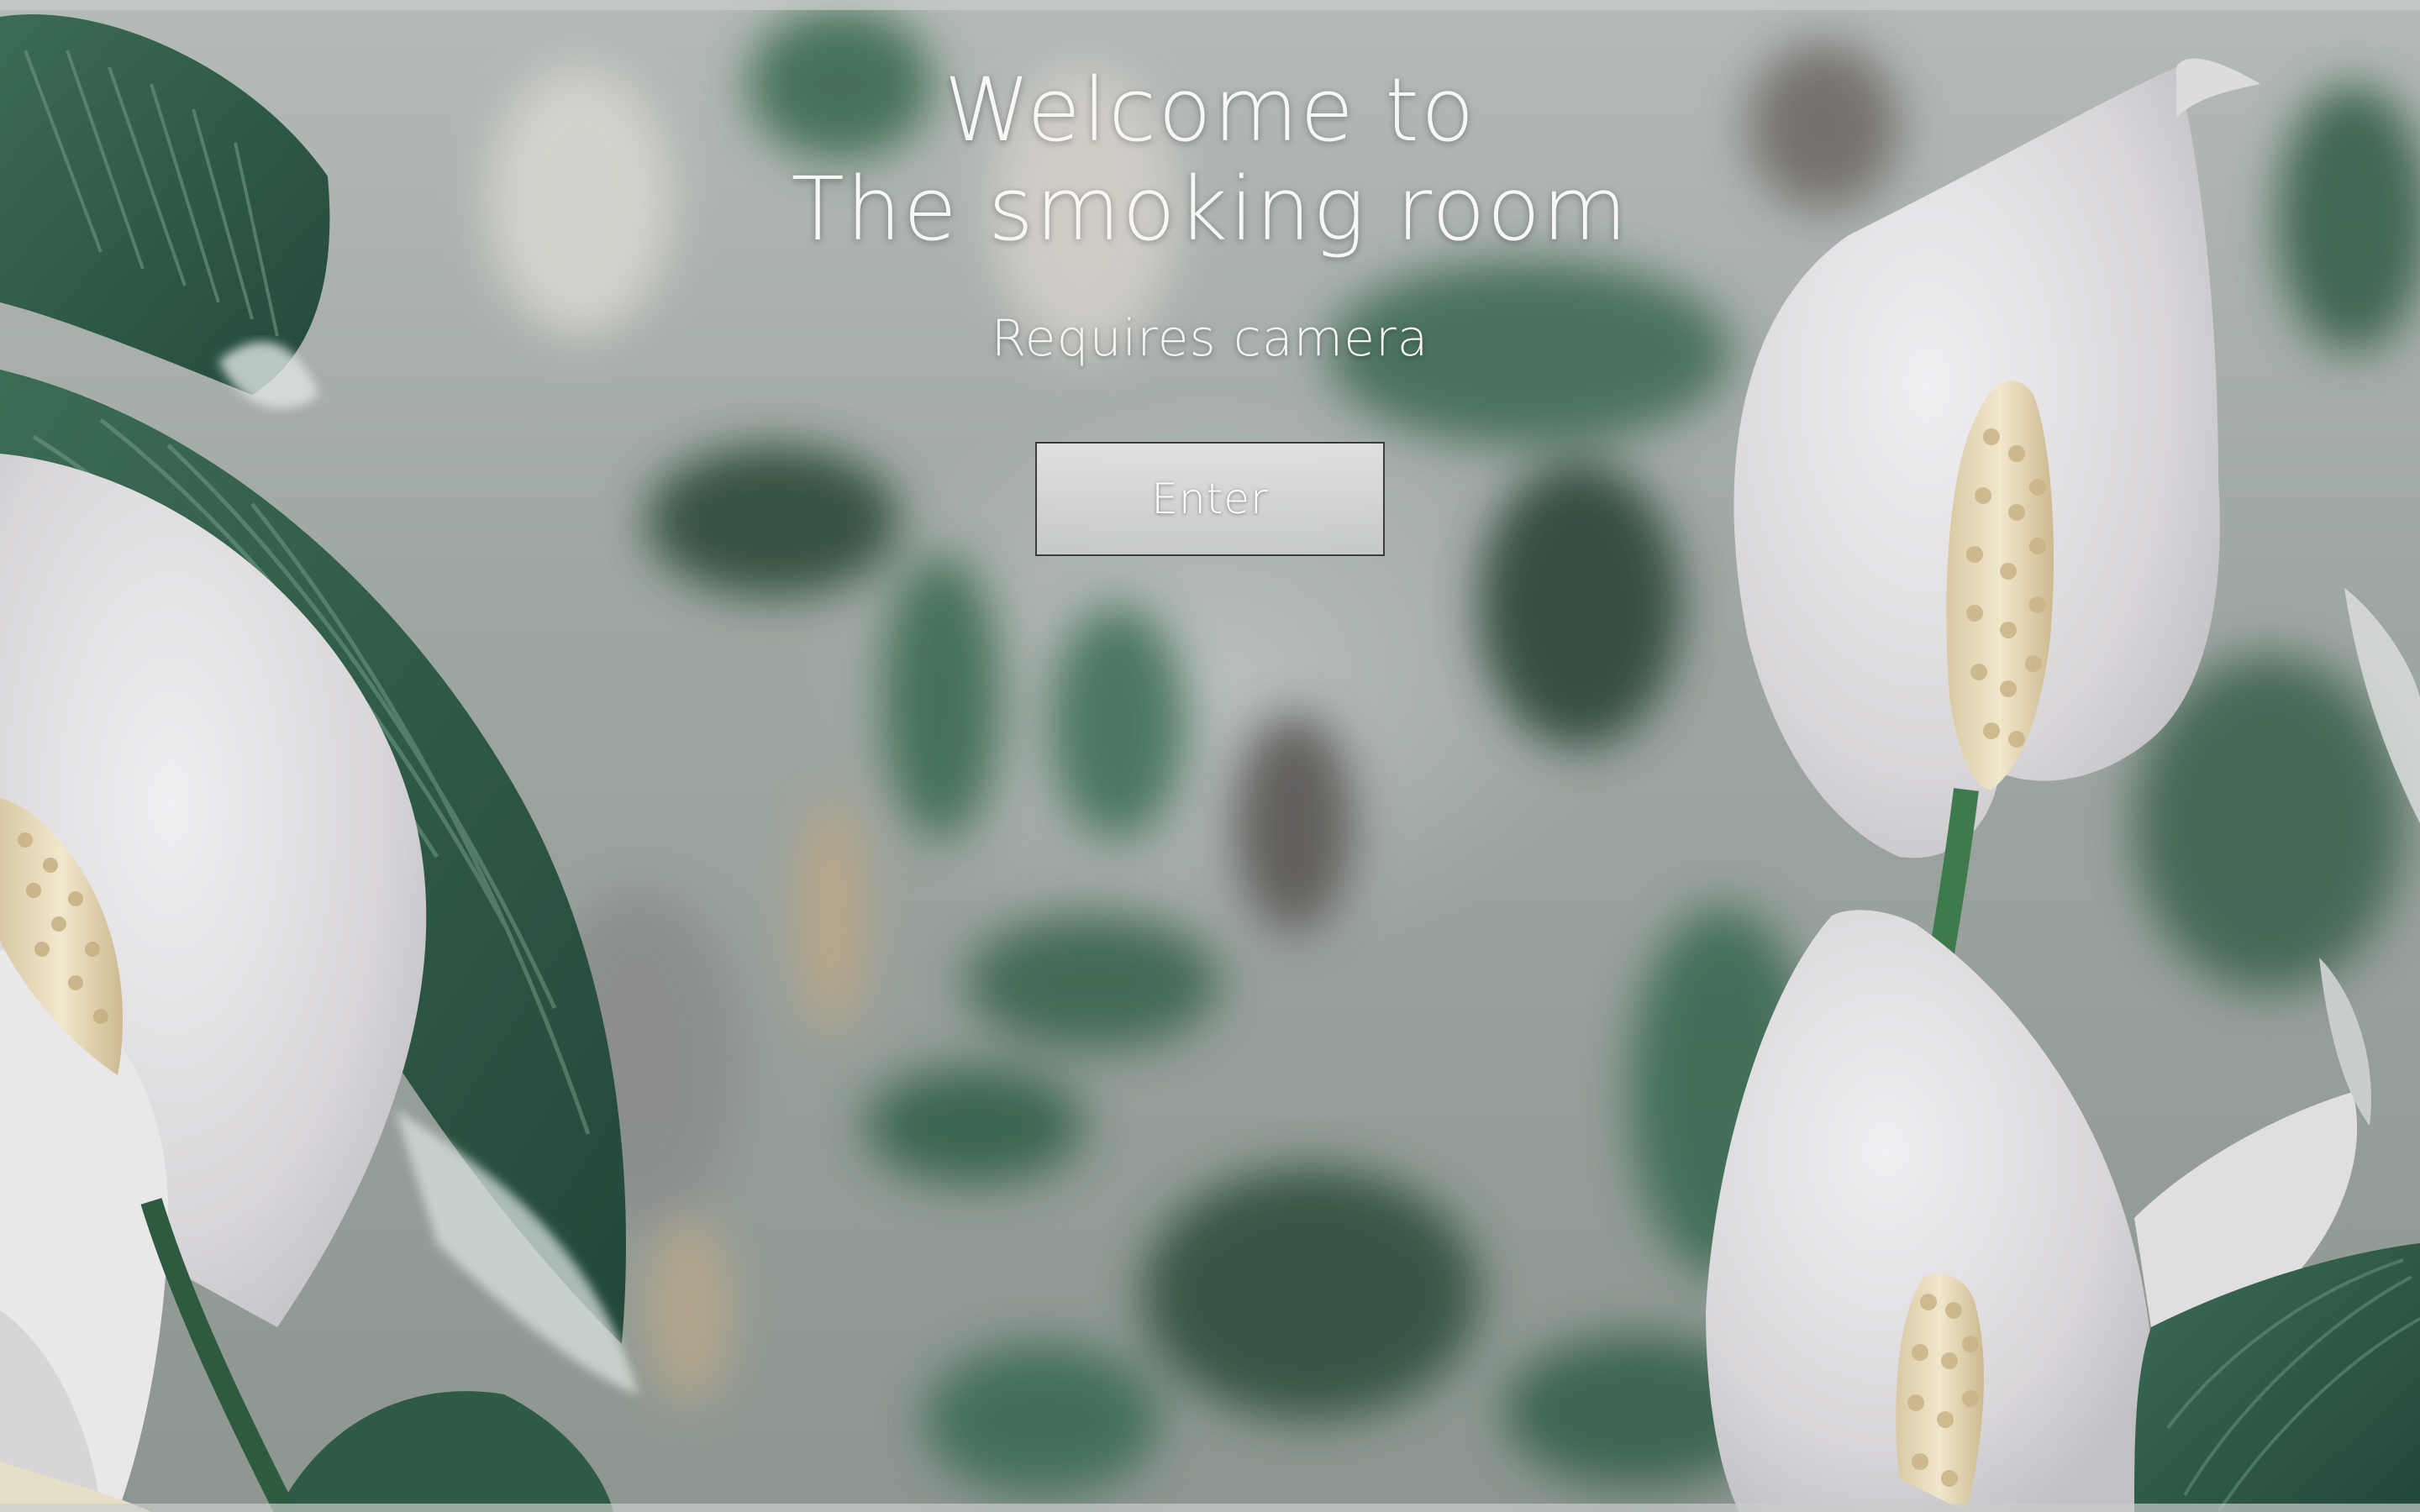 The height and width of the screenshot is (1512, 2420). What do you see at coordinates (1210, 209) in the screenshot?
I see `welcome-title-line-2: The smoking room` at bounding box center [1210, 209].